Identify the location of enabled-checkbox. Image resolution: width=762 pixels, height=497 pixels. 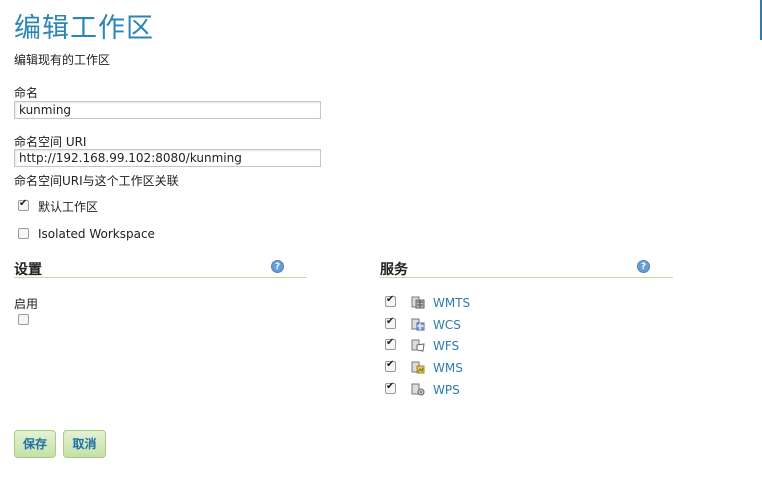
(23, 319).